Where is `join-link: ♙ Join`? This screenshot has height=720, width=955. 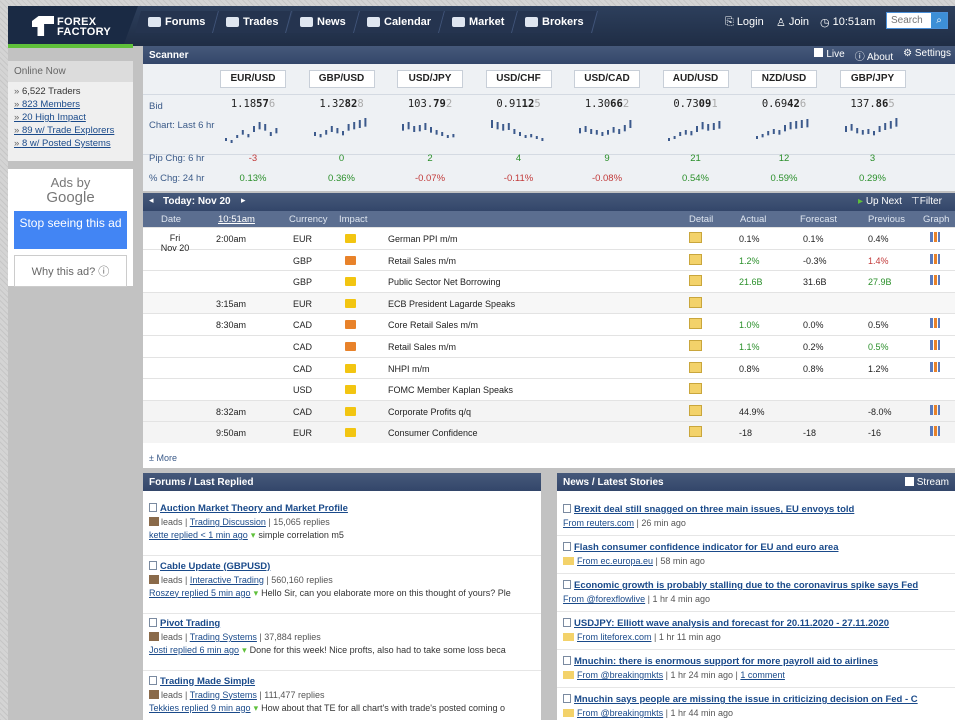
join-link: ♙ Join is located at coordinates (792, 22).